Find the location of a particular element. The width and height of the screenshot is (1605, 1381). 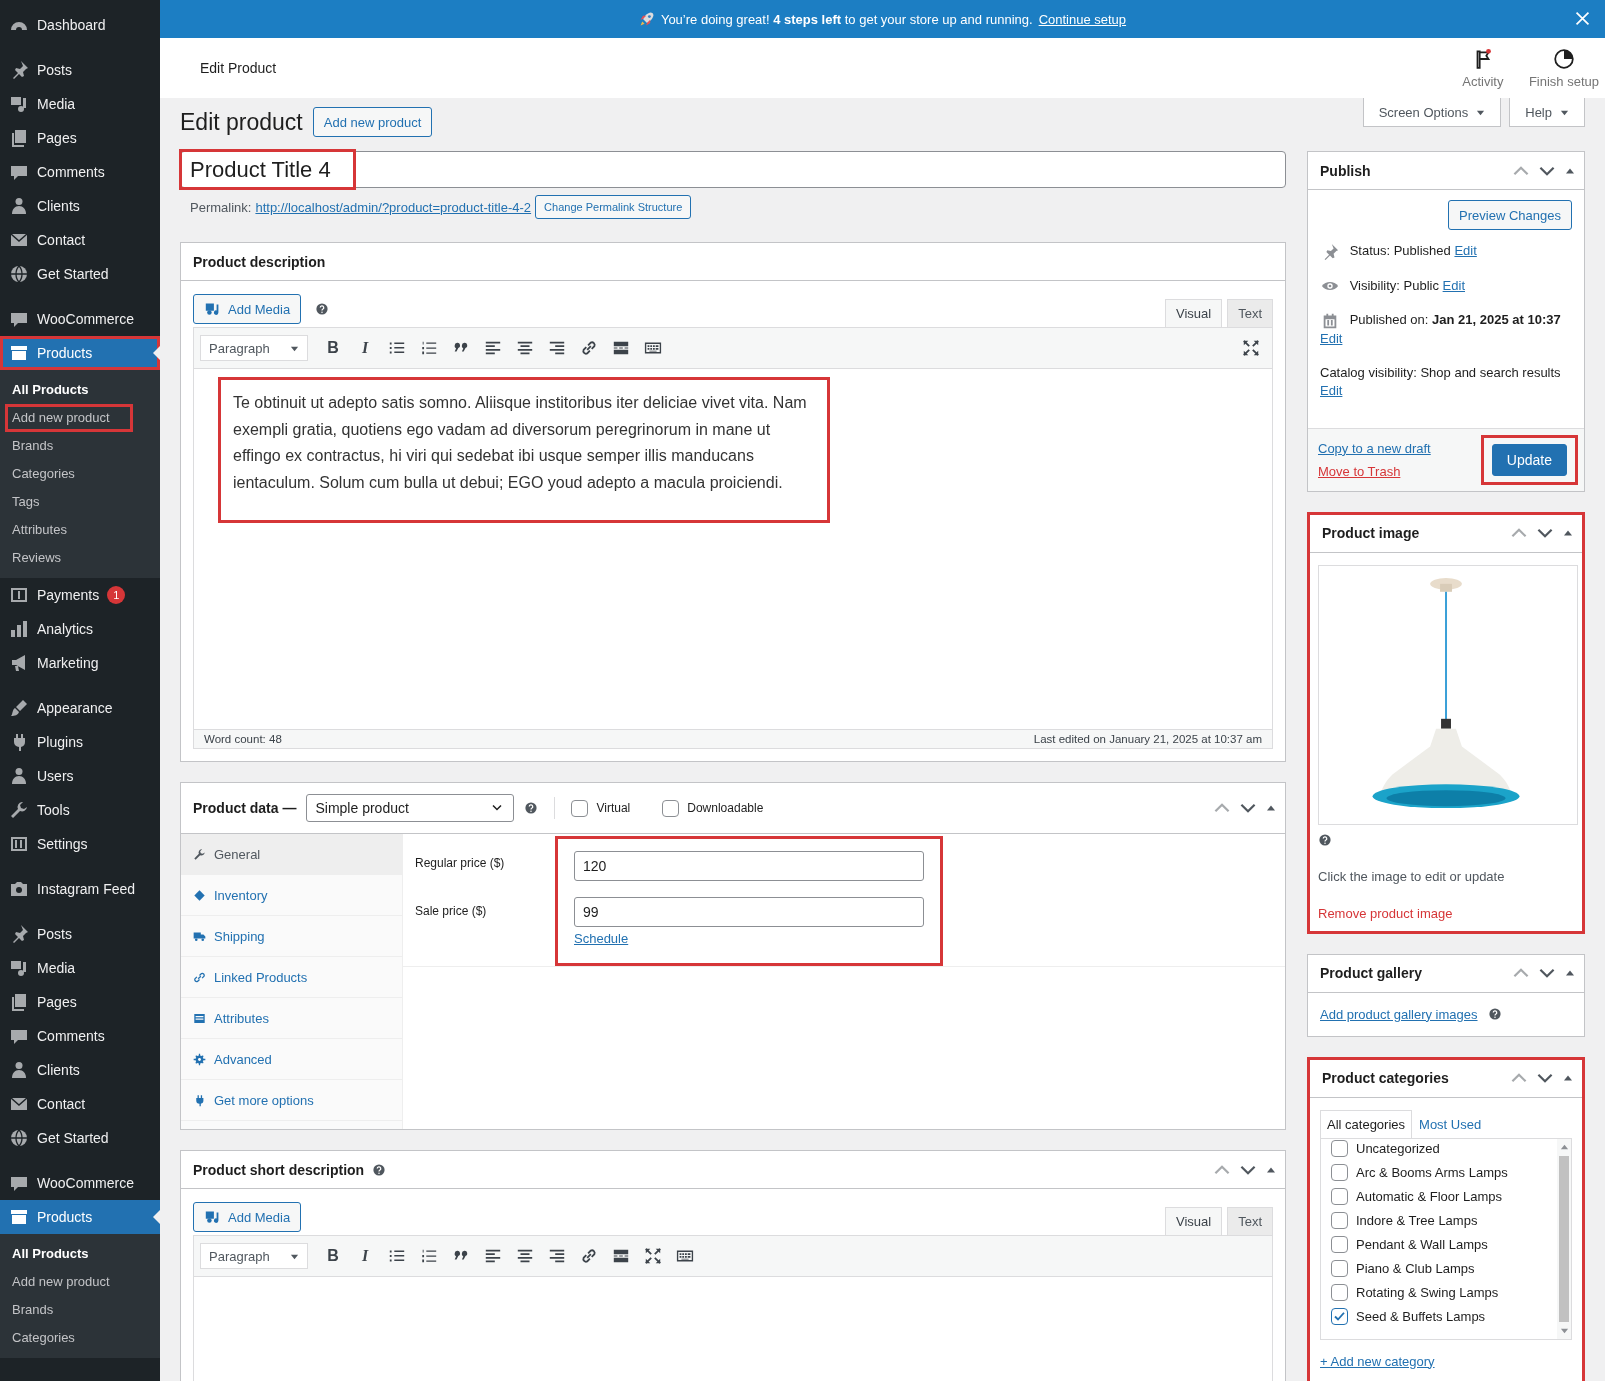

continue-setup-link: Continue setup is located at coordinates (1082, 19).